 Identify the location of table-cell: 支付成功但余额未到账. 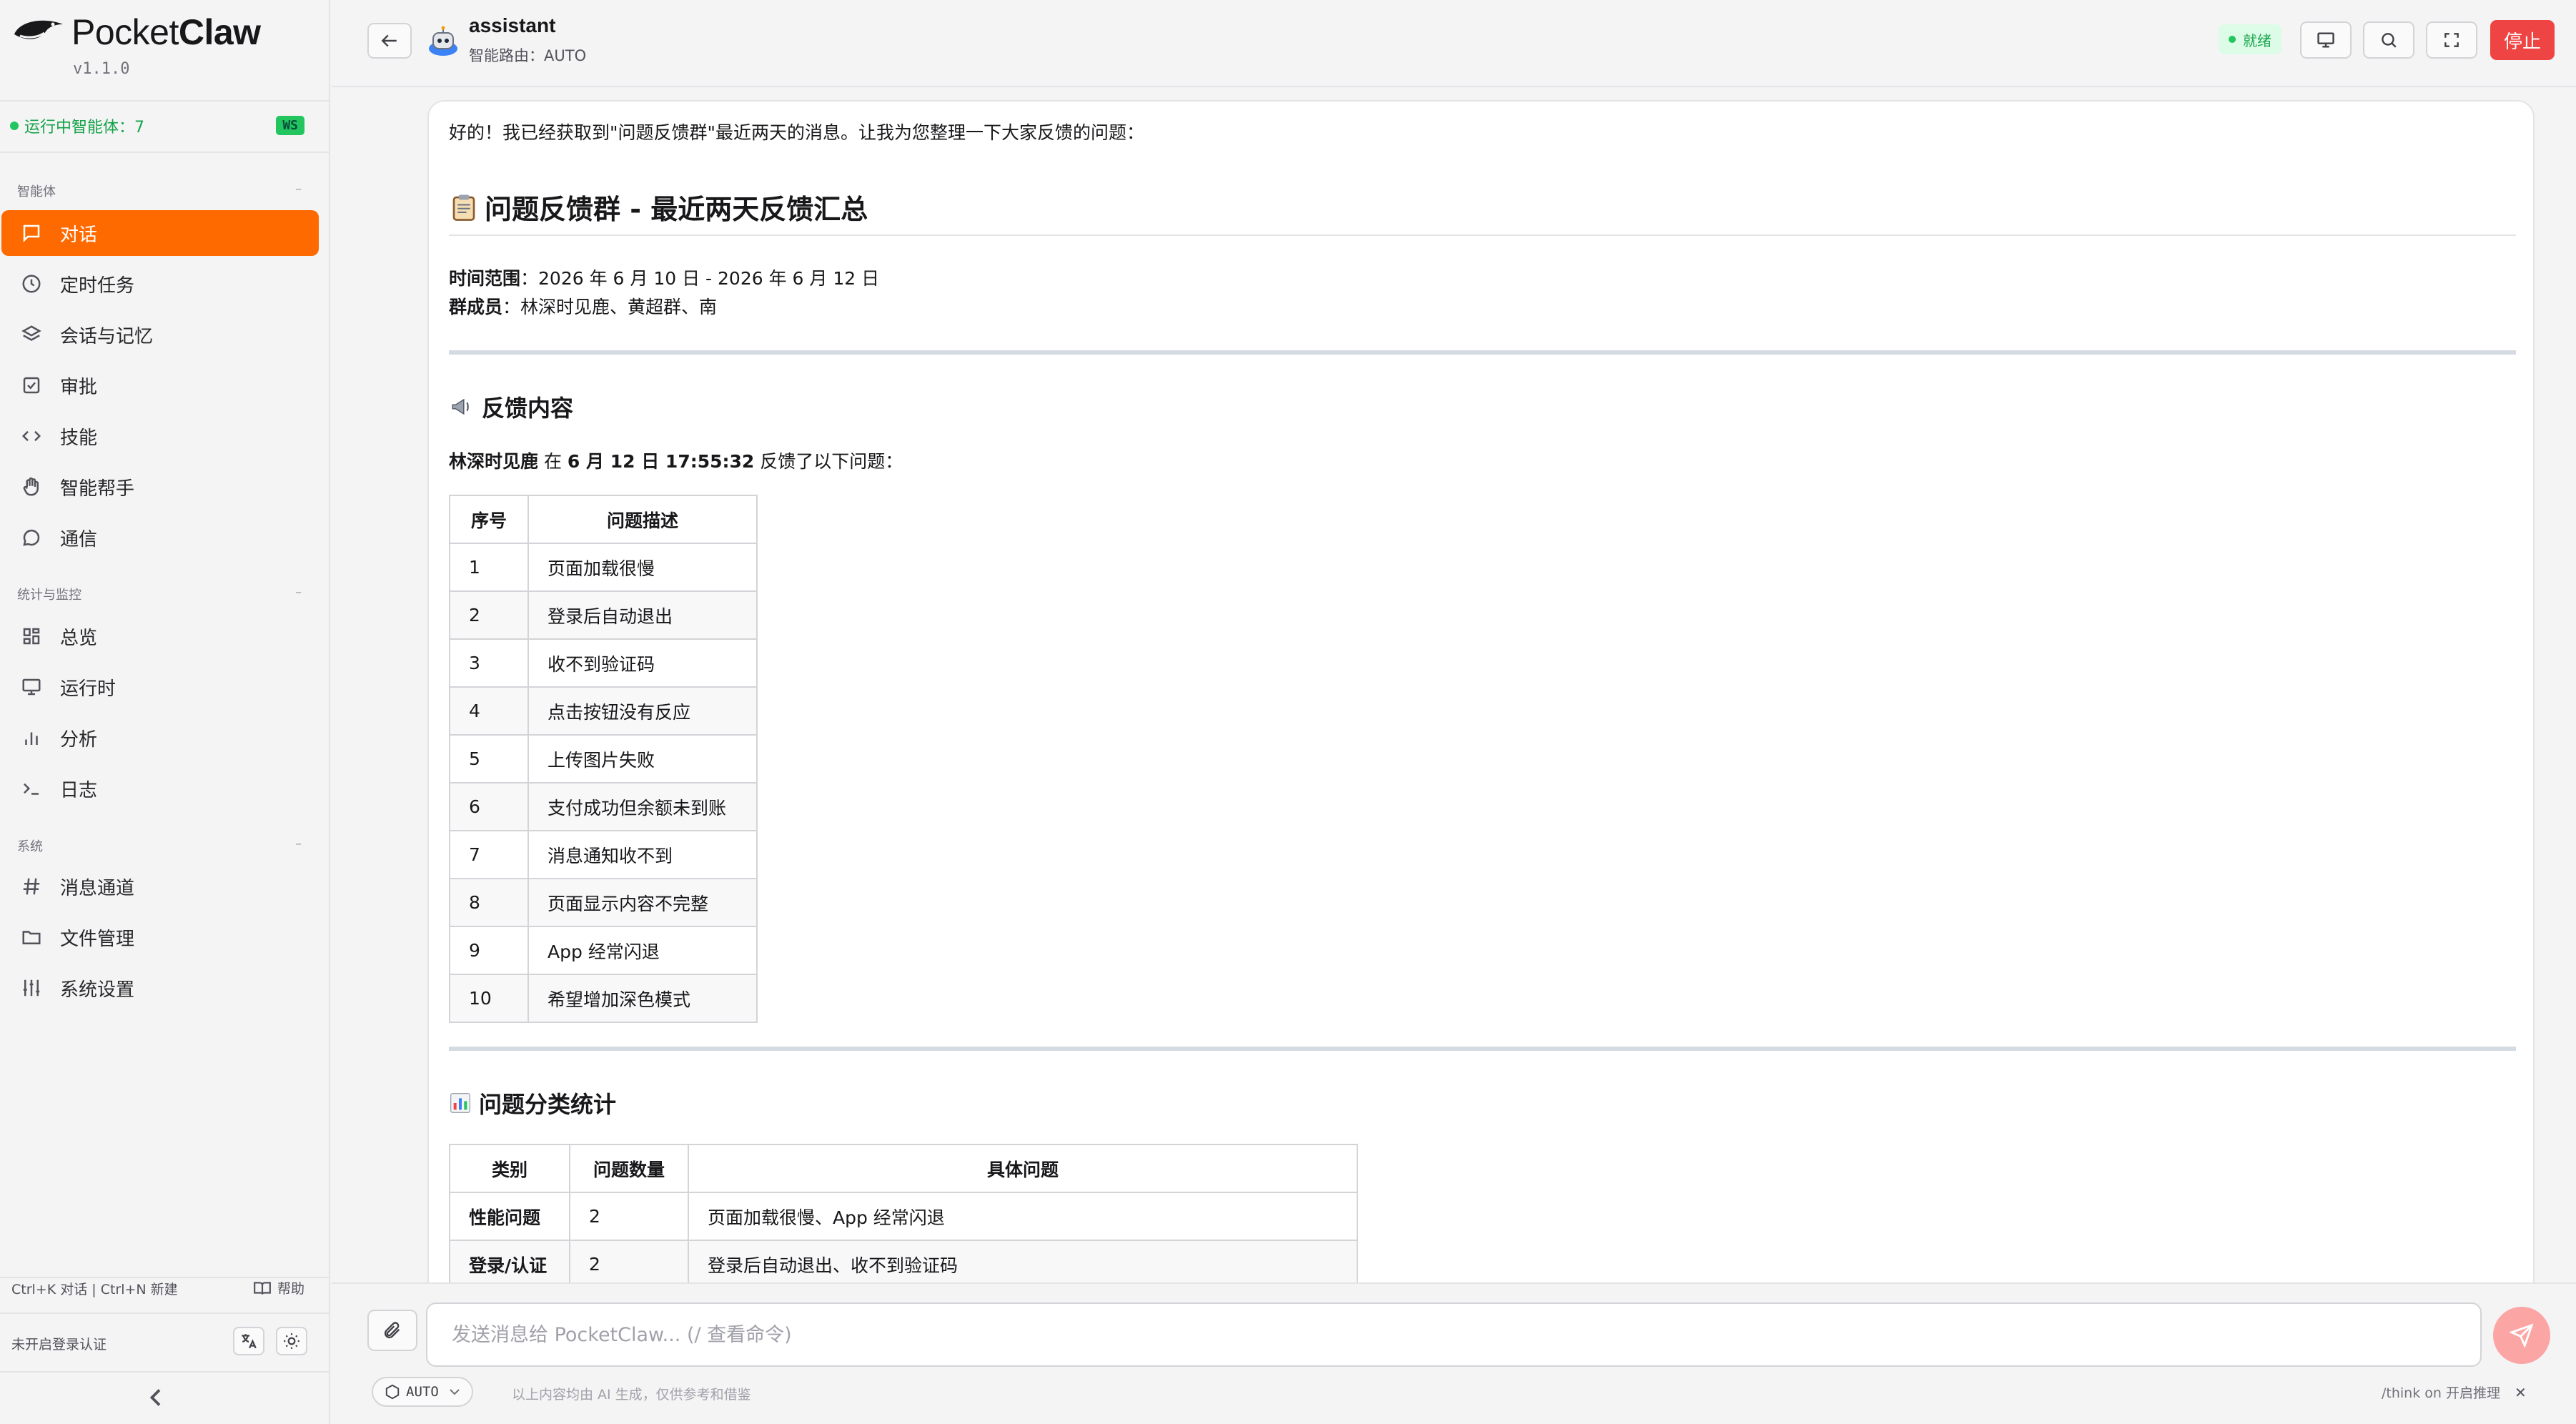
(642, 806).